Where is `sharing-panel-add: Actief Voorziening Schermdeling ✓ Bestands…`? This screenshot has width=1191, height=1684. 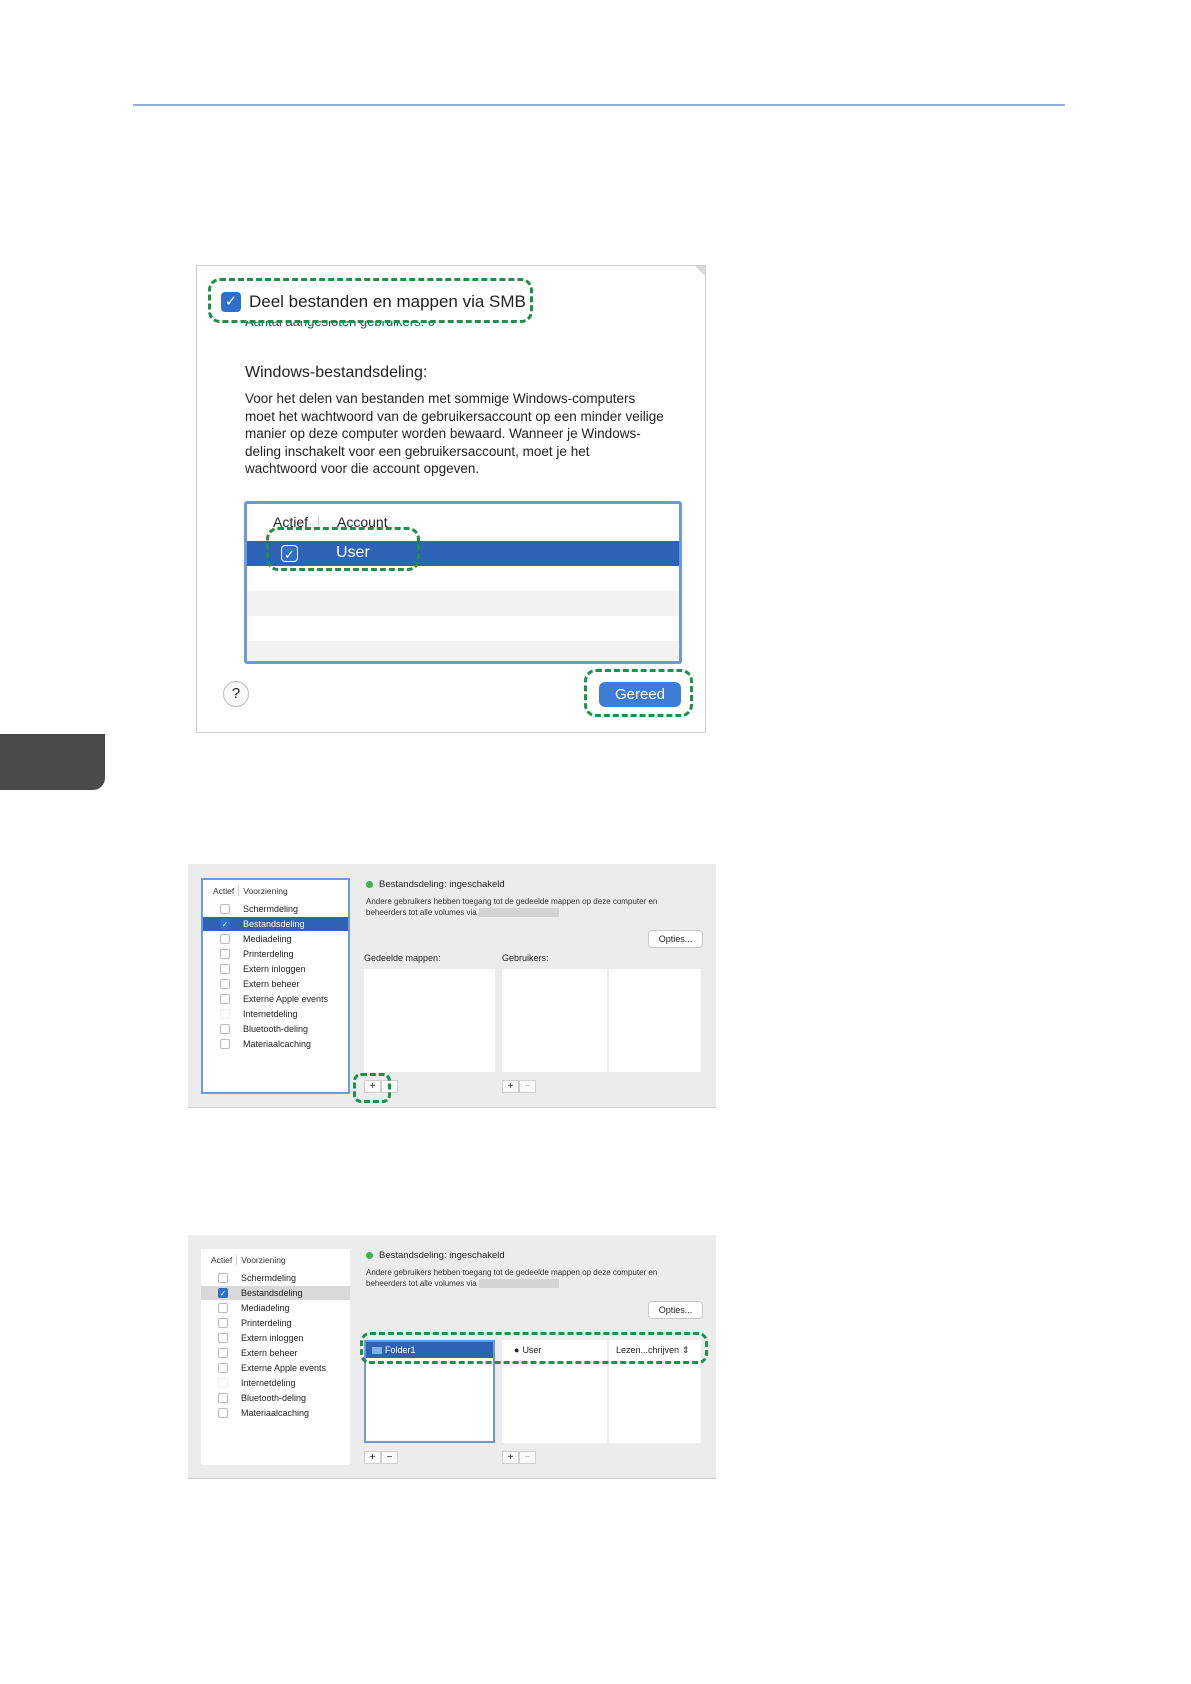 sharing-panel-add: Actief Voorziening Schermdeling ✓ Bestands… is located at coordinates (452, 986).